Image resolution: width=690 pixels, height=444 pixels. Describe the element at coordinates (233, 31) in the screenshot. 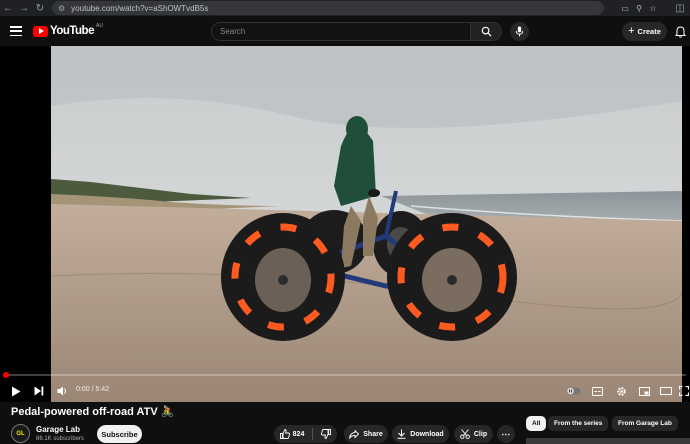

I see `search-placeholder: Search` at that location.